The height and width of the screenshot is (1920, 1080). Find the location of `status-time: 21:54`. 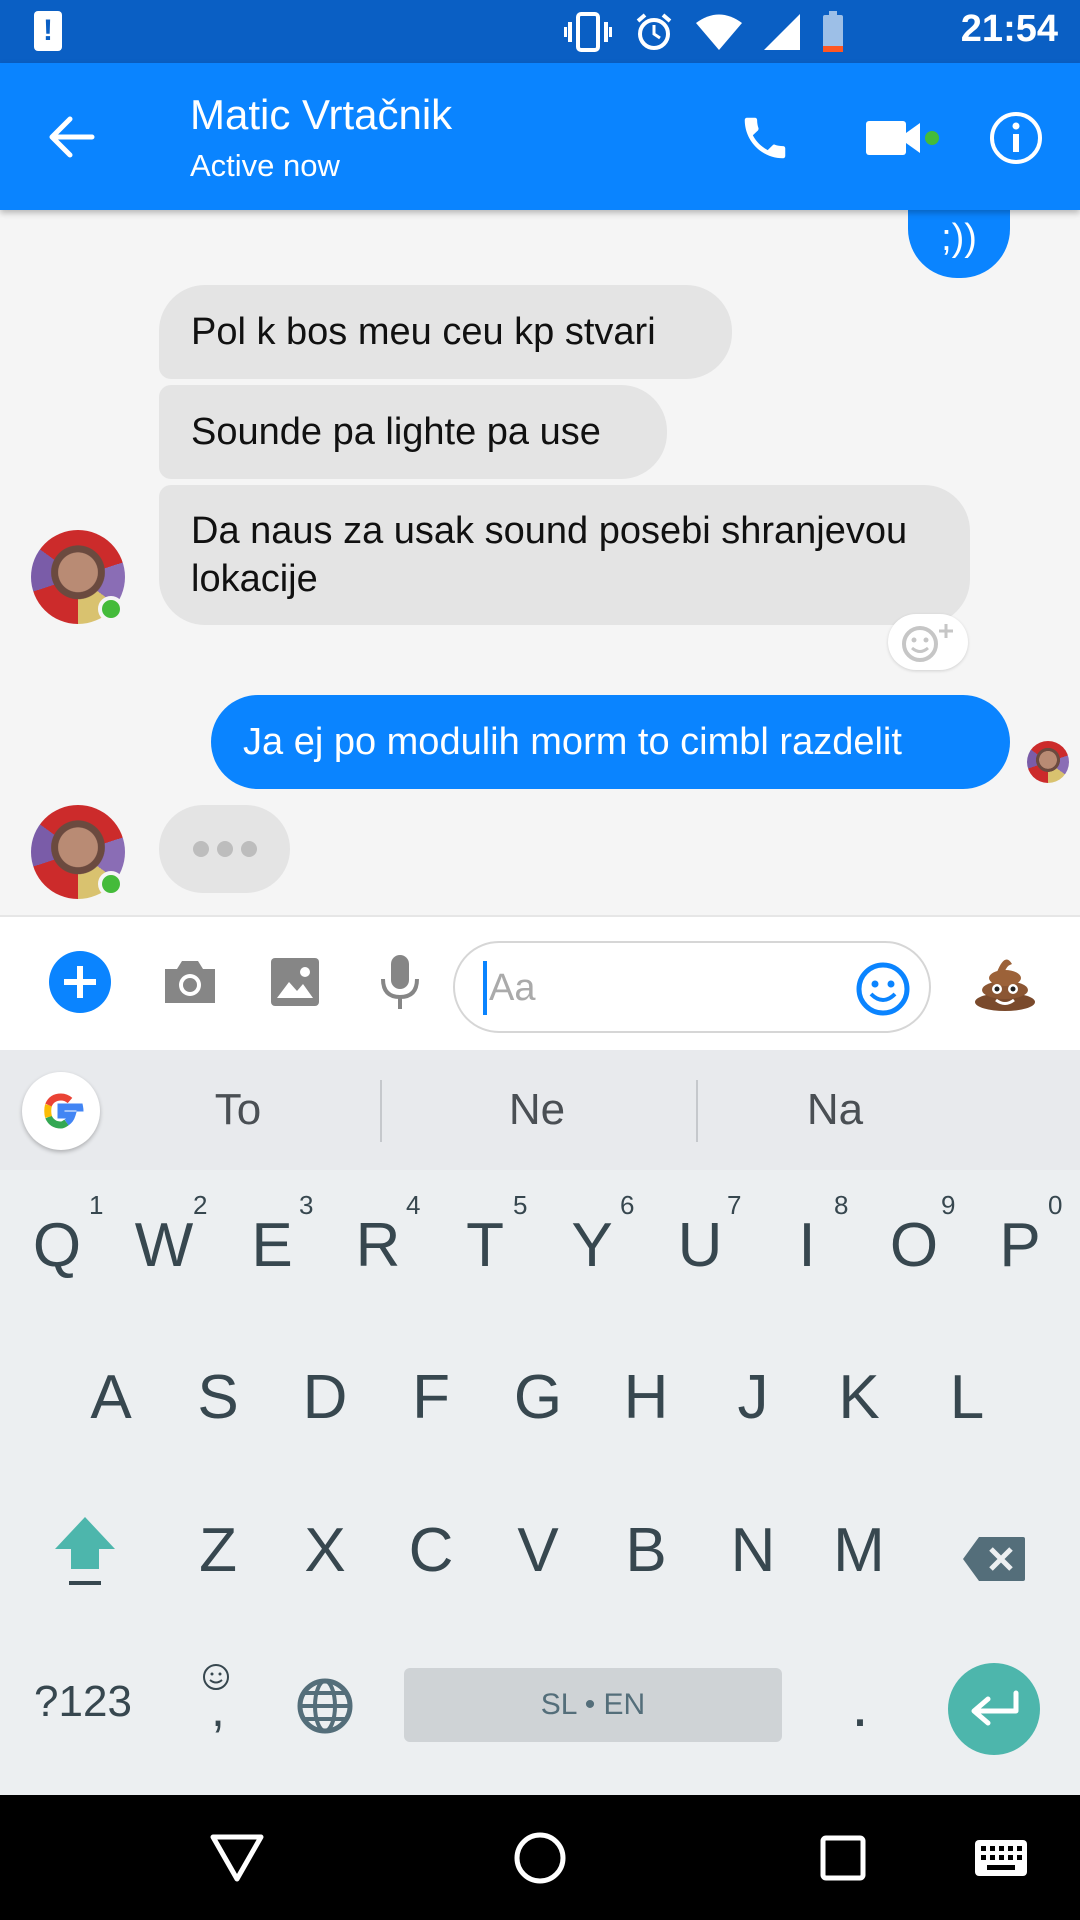

status-time: 21:54 is located at coordinates (1009, 29).